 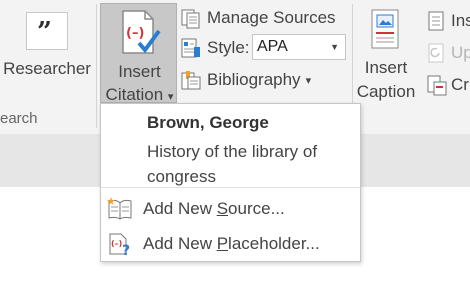 I want to click on insert-citation-icon: (–), so click(x=141, y=32).